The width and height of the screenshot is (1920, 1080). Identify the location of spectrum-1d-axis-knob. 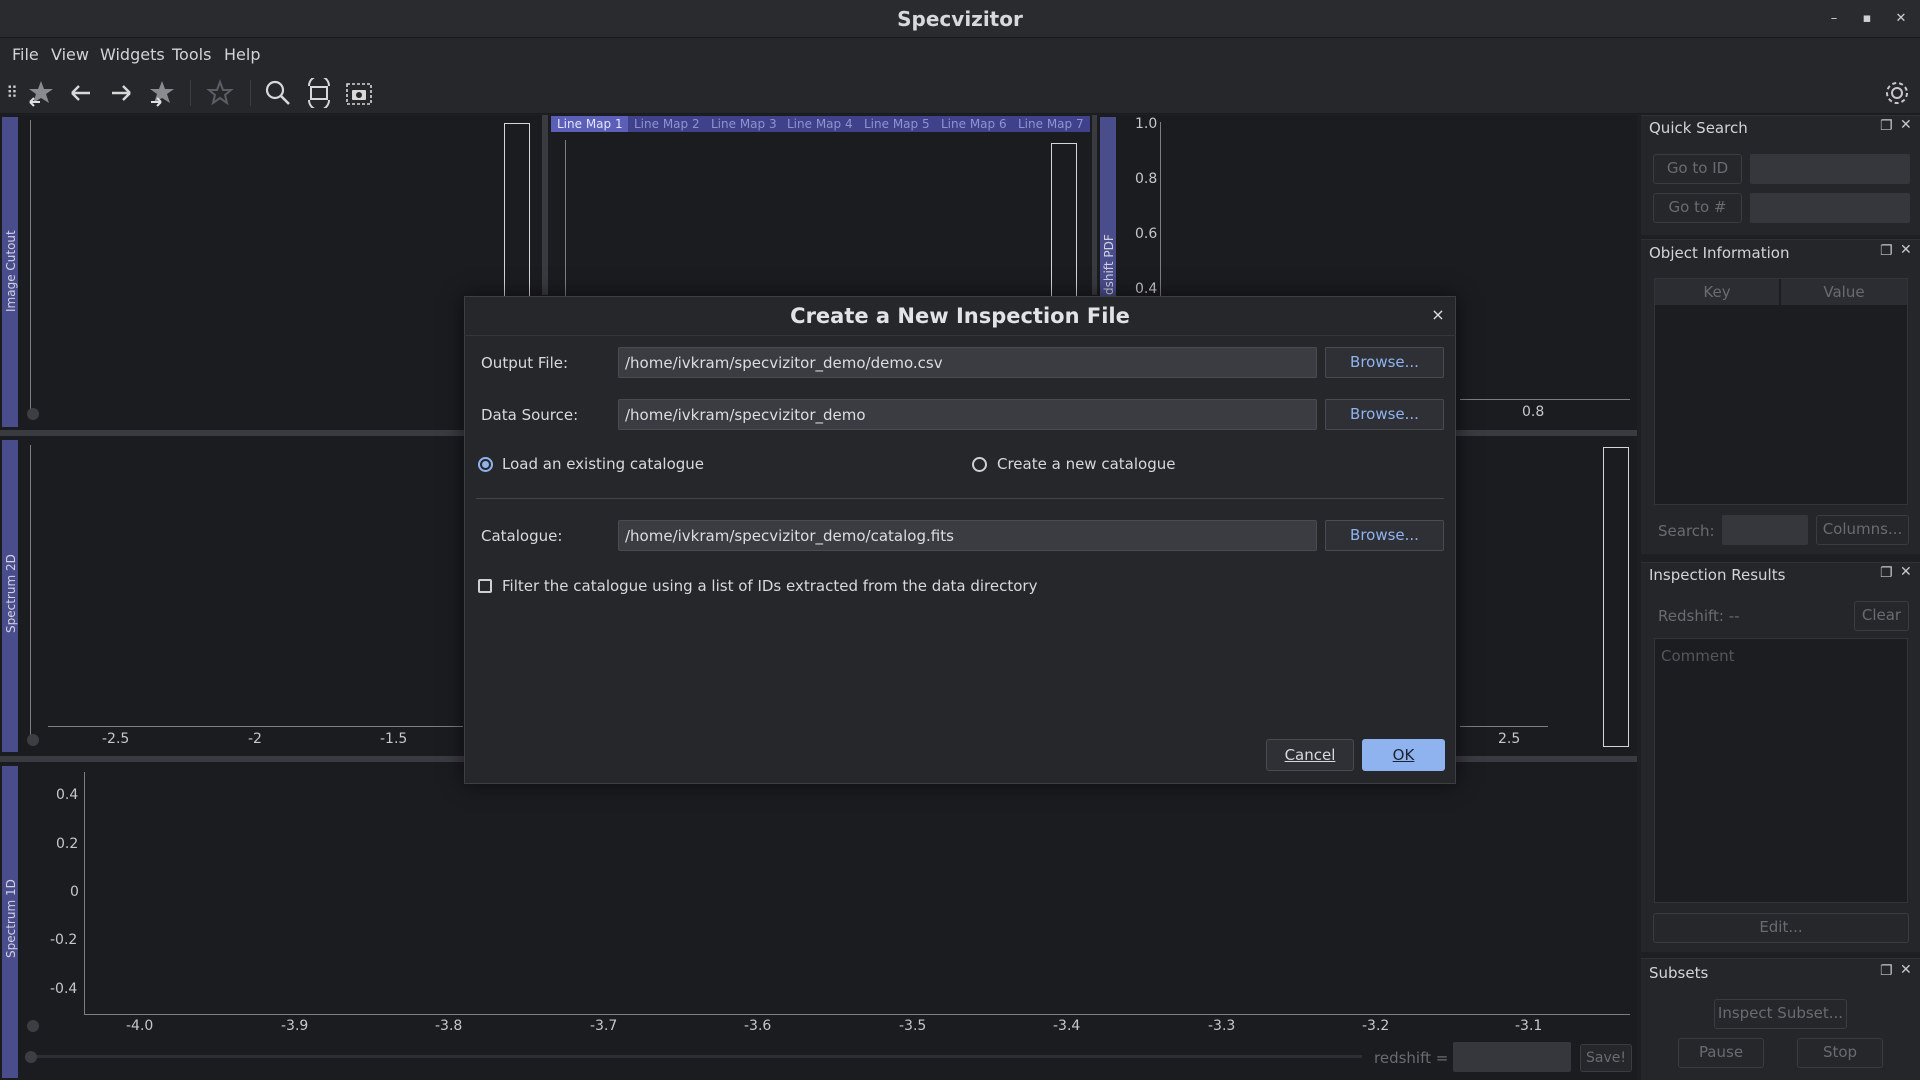
(33, 1026).